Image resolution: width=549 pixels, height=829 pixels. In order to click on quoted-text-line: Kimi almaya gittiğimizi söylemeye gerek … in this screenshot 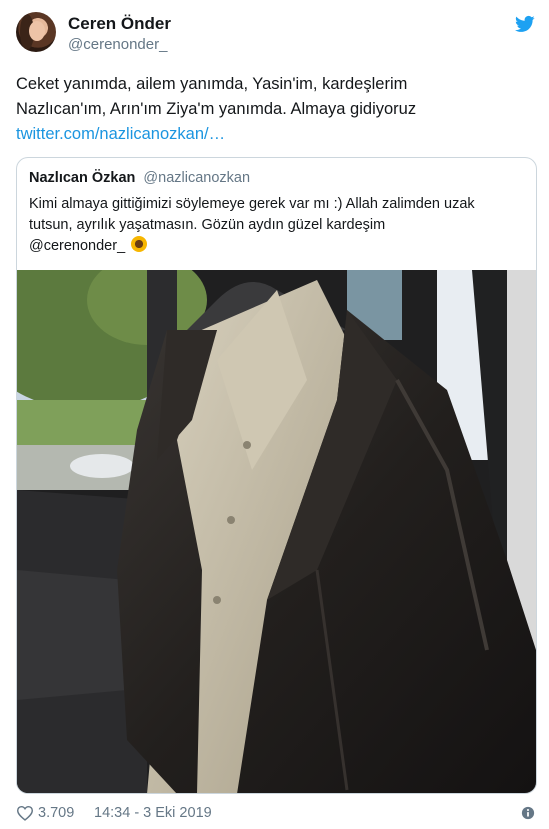, I will do `click(252, 204)`.